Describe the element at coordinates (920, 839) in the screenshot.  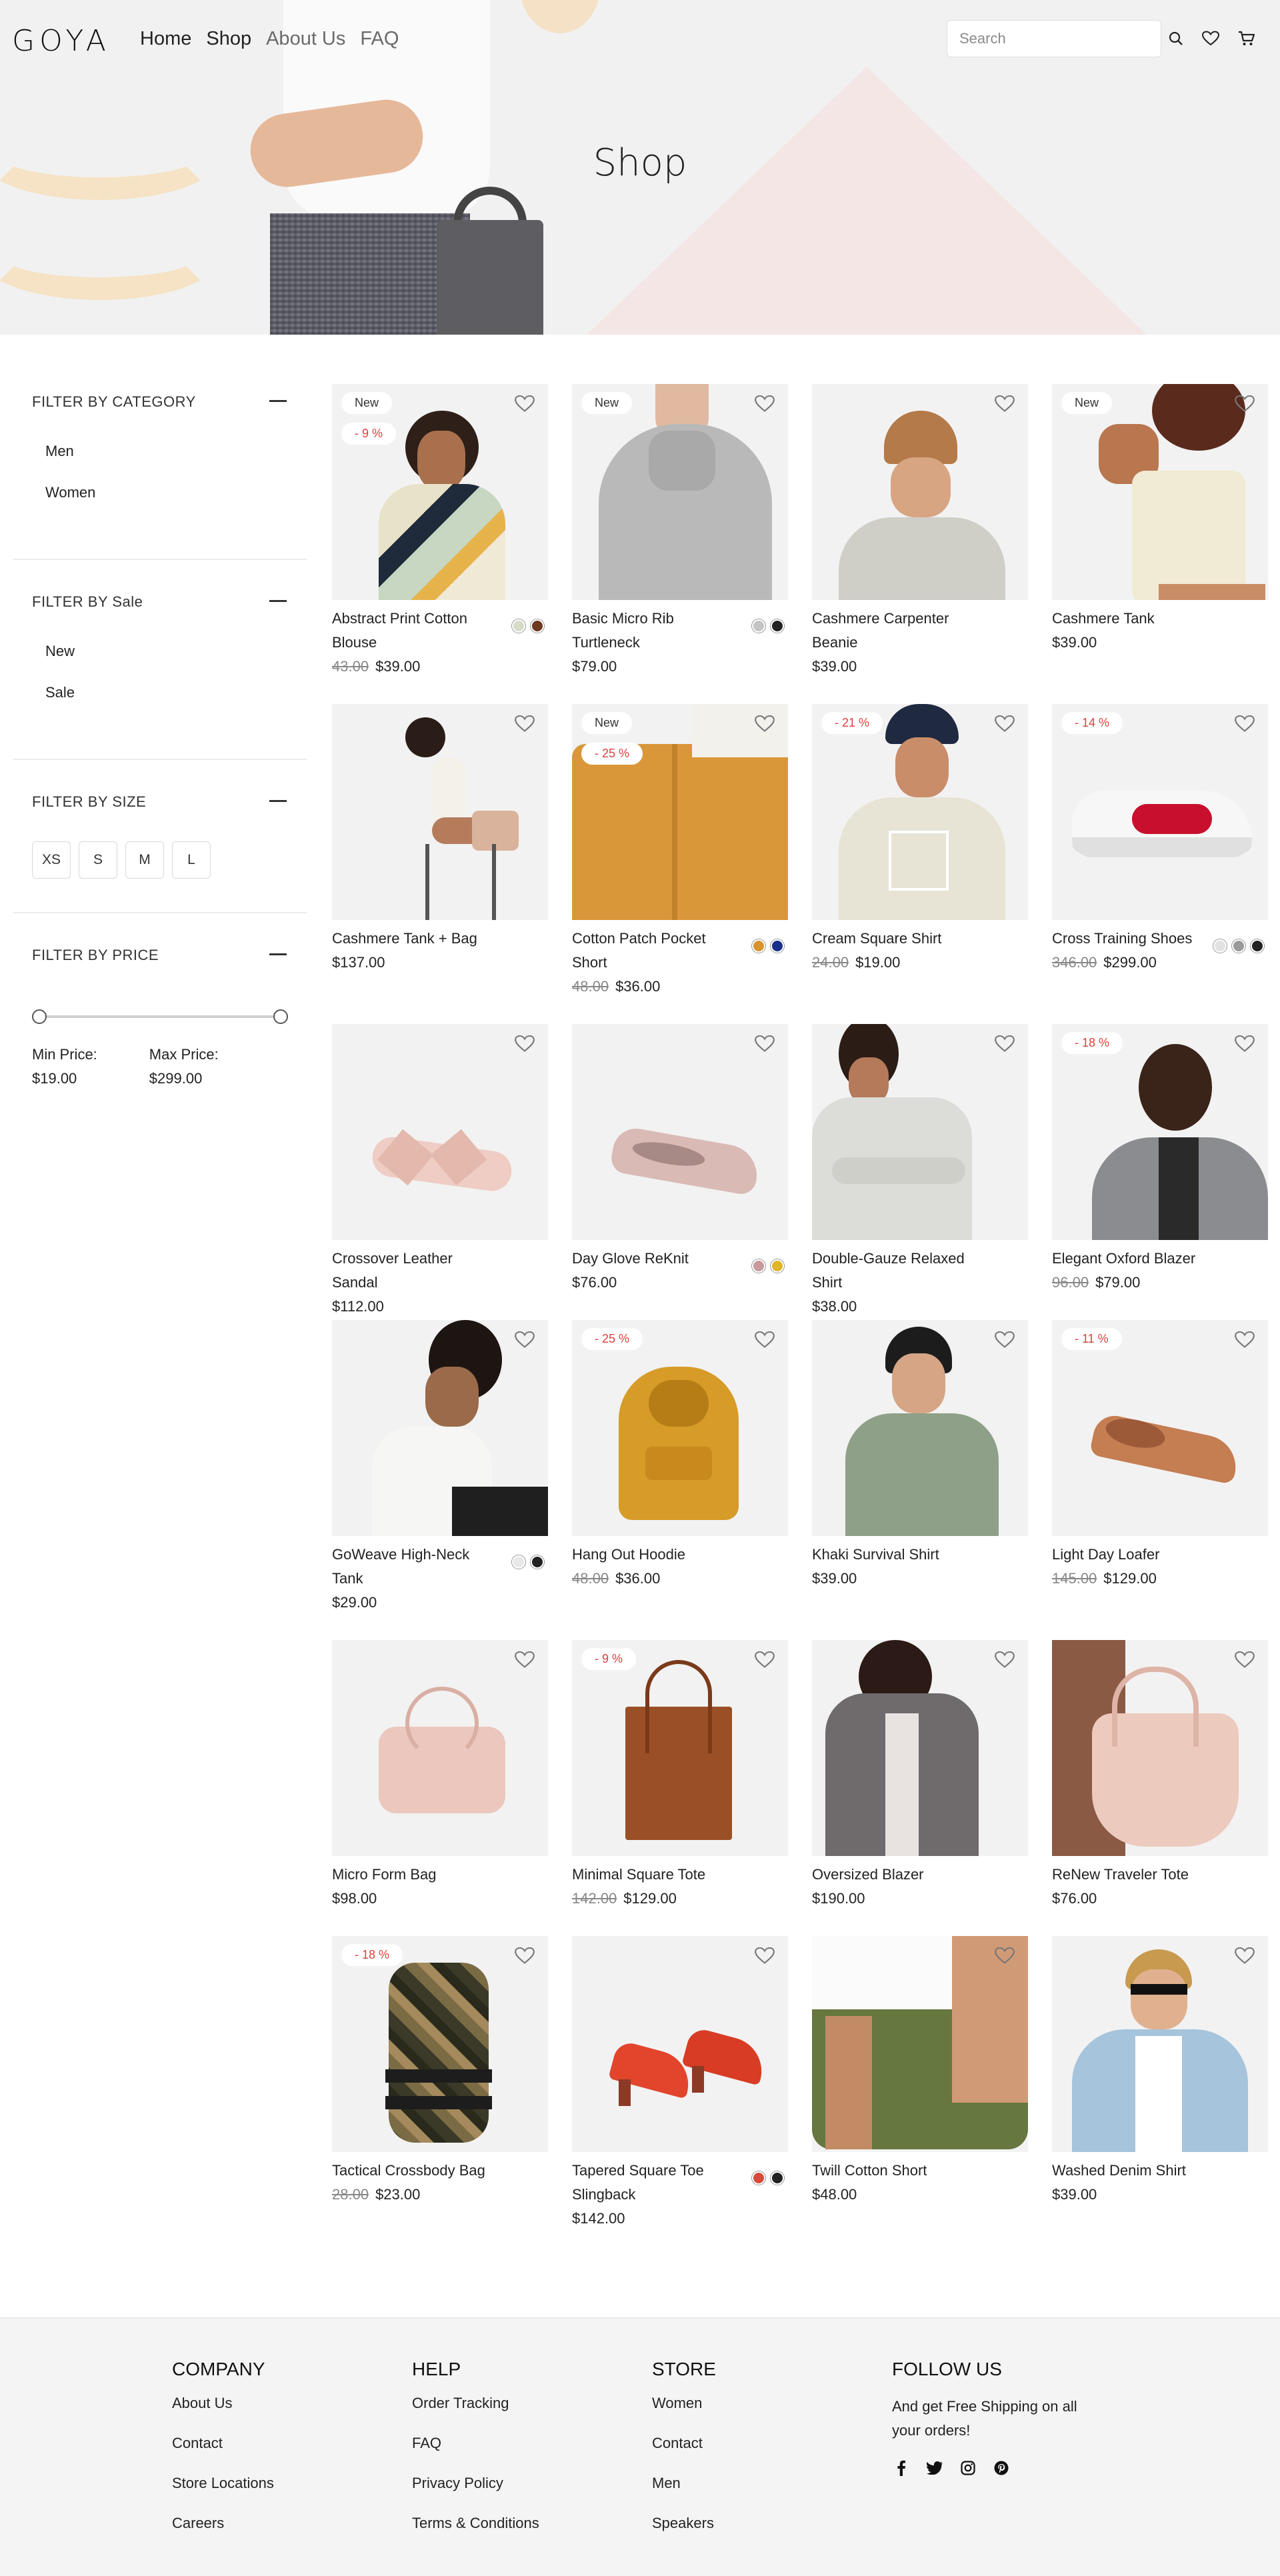
I see `product-card: - 21 % Cream Square Shirt 24.00 $19.00` at that location.